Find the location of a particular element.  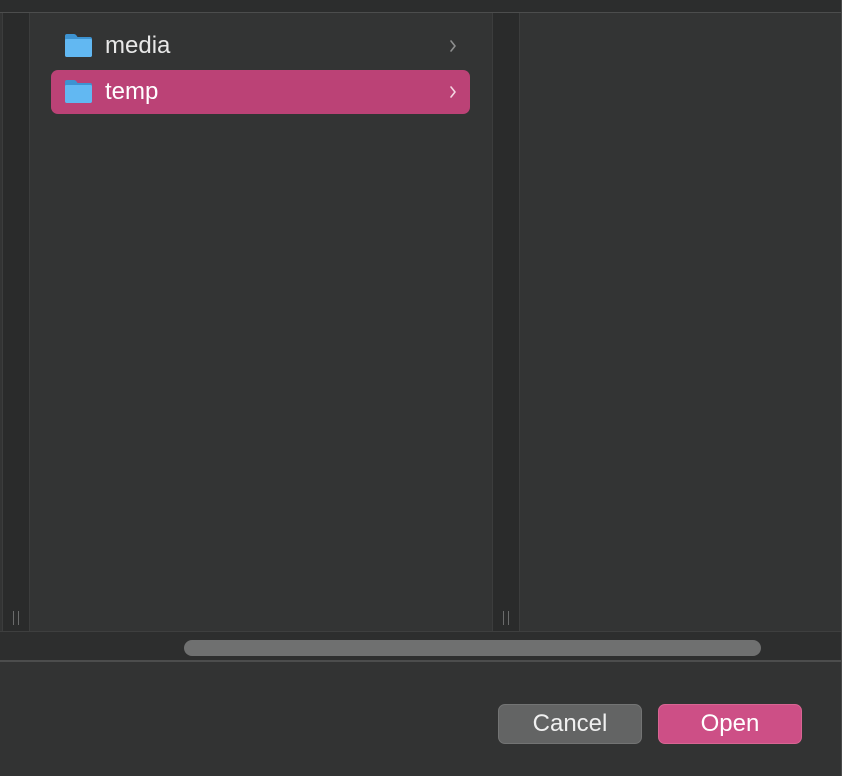

cancel-button: Cancel is located at coordinates (570, 724).